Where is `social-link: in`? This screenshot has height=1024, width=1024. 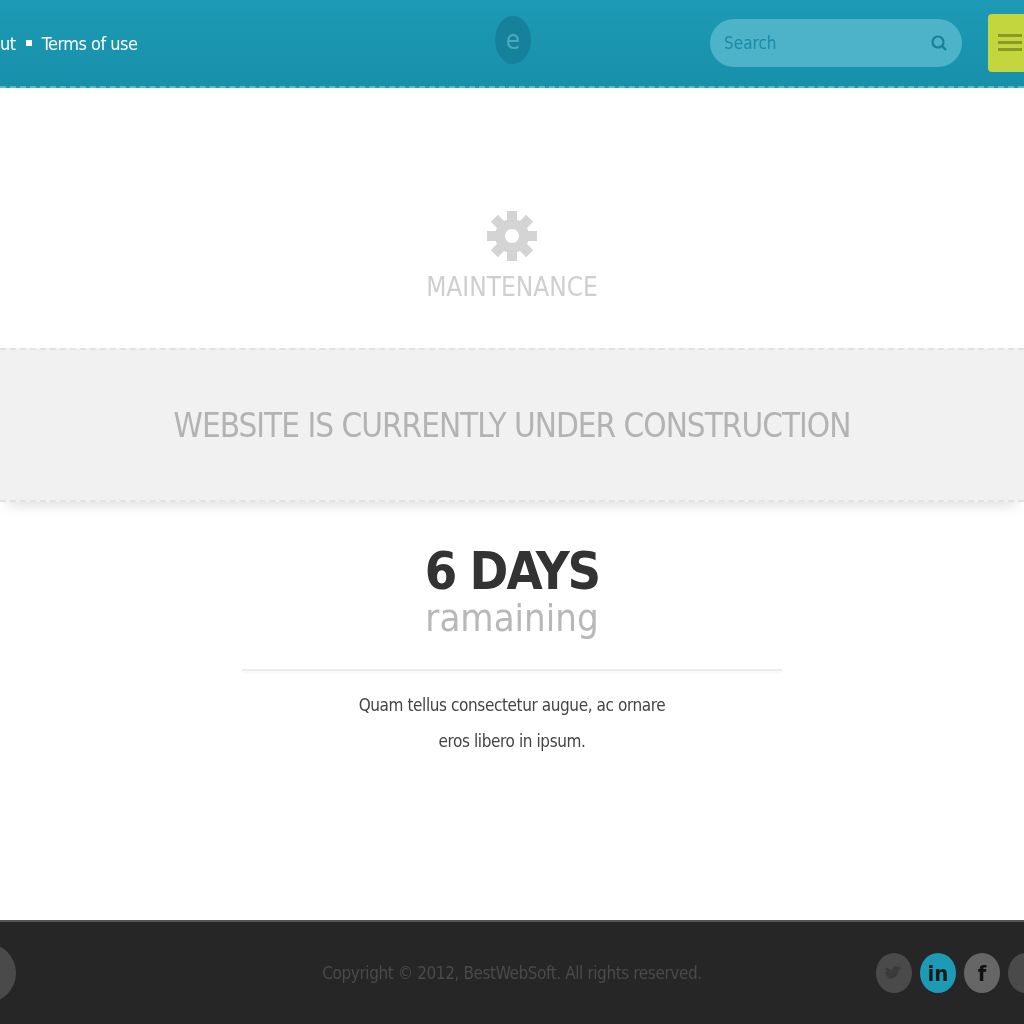
social-link: in is located at coordinates (938, 973).